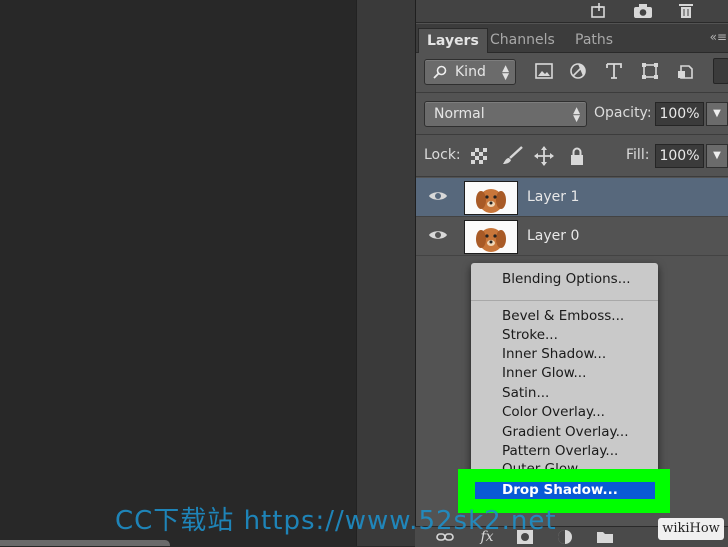 The width and height of the screenshot is (728, 547). What do you see at coordinates (599, 11) in the screenshot?
I see `new-group-icon` at bounding box center [599, 11].